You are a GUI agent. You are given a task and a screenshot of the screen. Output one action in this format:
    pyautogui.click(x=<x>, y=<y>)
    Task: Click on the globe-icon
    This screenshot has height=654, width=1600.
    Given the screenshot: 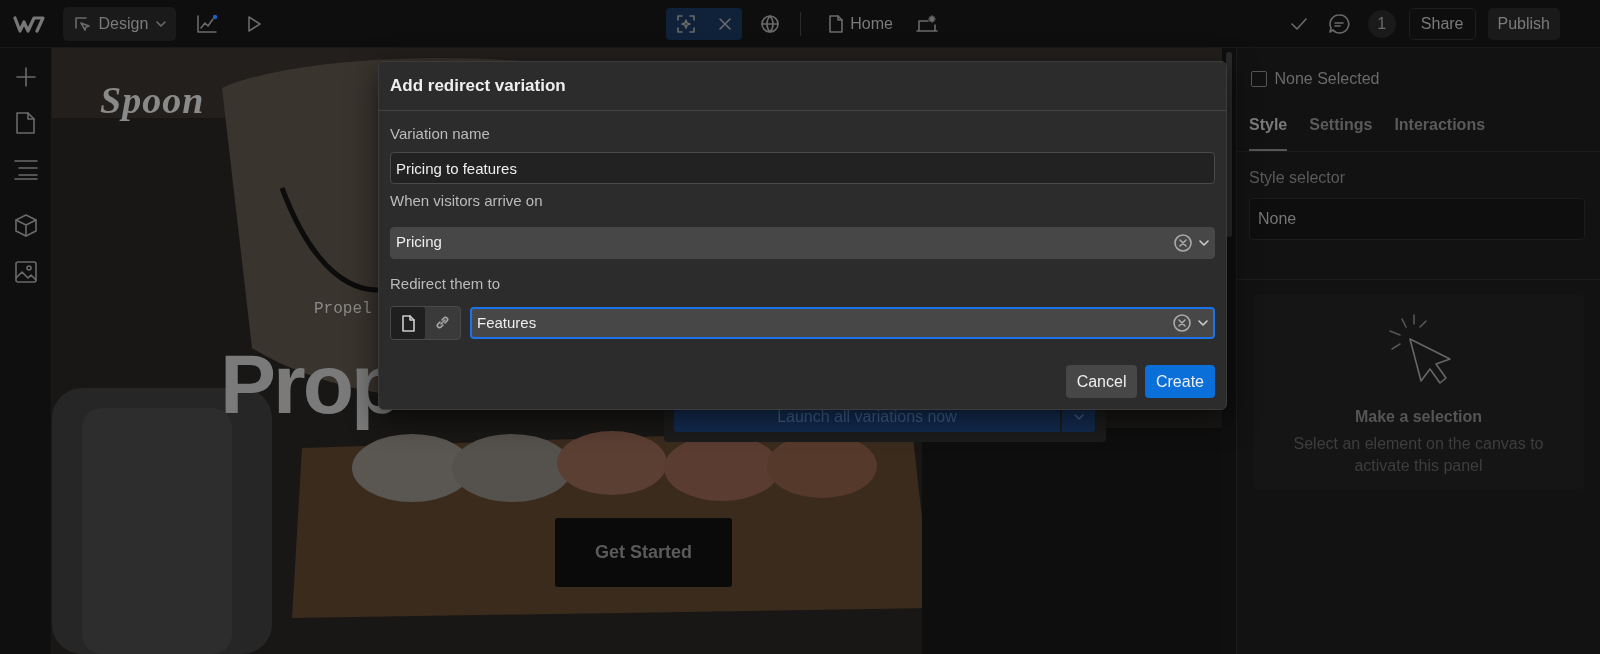 What is the action you would take?
    pyautogui.click(x=769, y=23)
    